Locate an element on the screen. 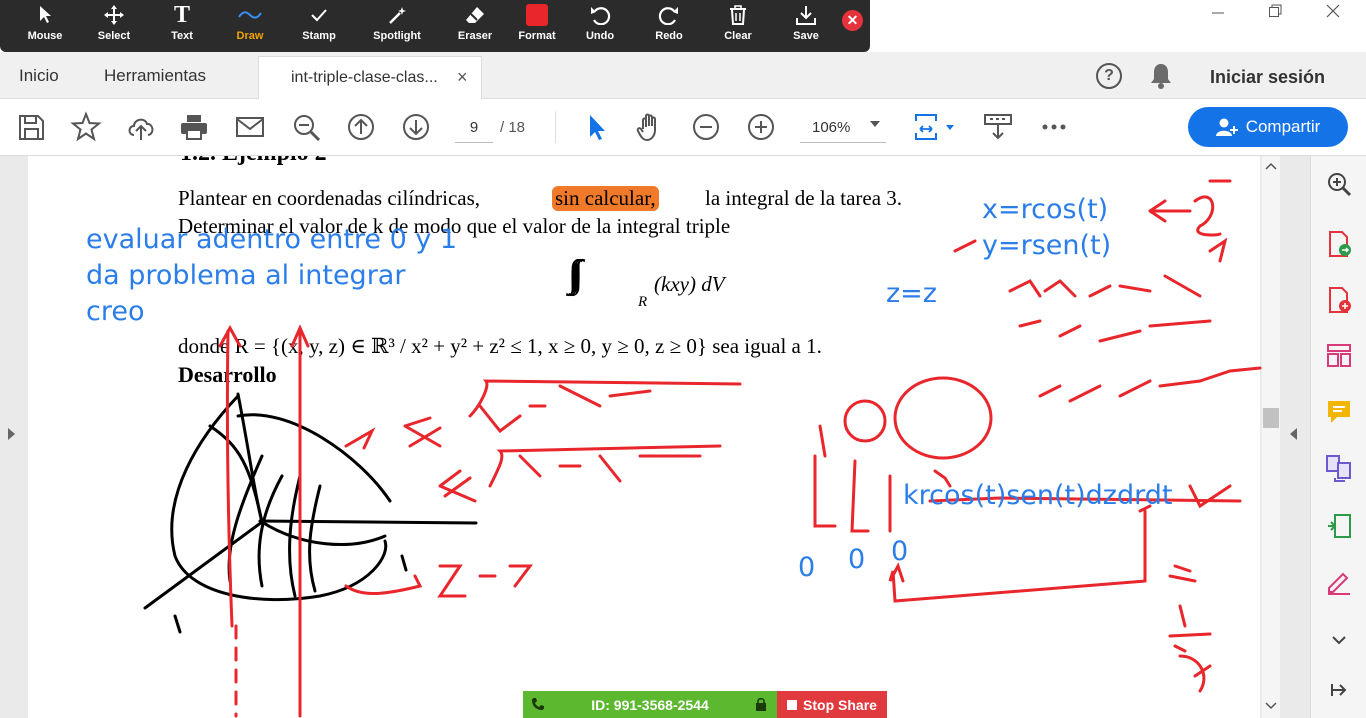 The width and height of the screenshot is (1366, 718). text-tool: T Text is located at coordinates (182, 26).